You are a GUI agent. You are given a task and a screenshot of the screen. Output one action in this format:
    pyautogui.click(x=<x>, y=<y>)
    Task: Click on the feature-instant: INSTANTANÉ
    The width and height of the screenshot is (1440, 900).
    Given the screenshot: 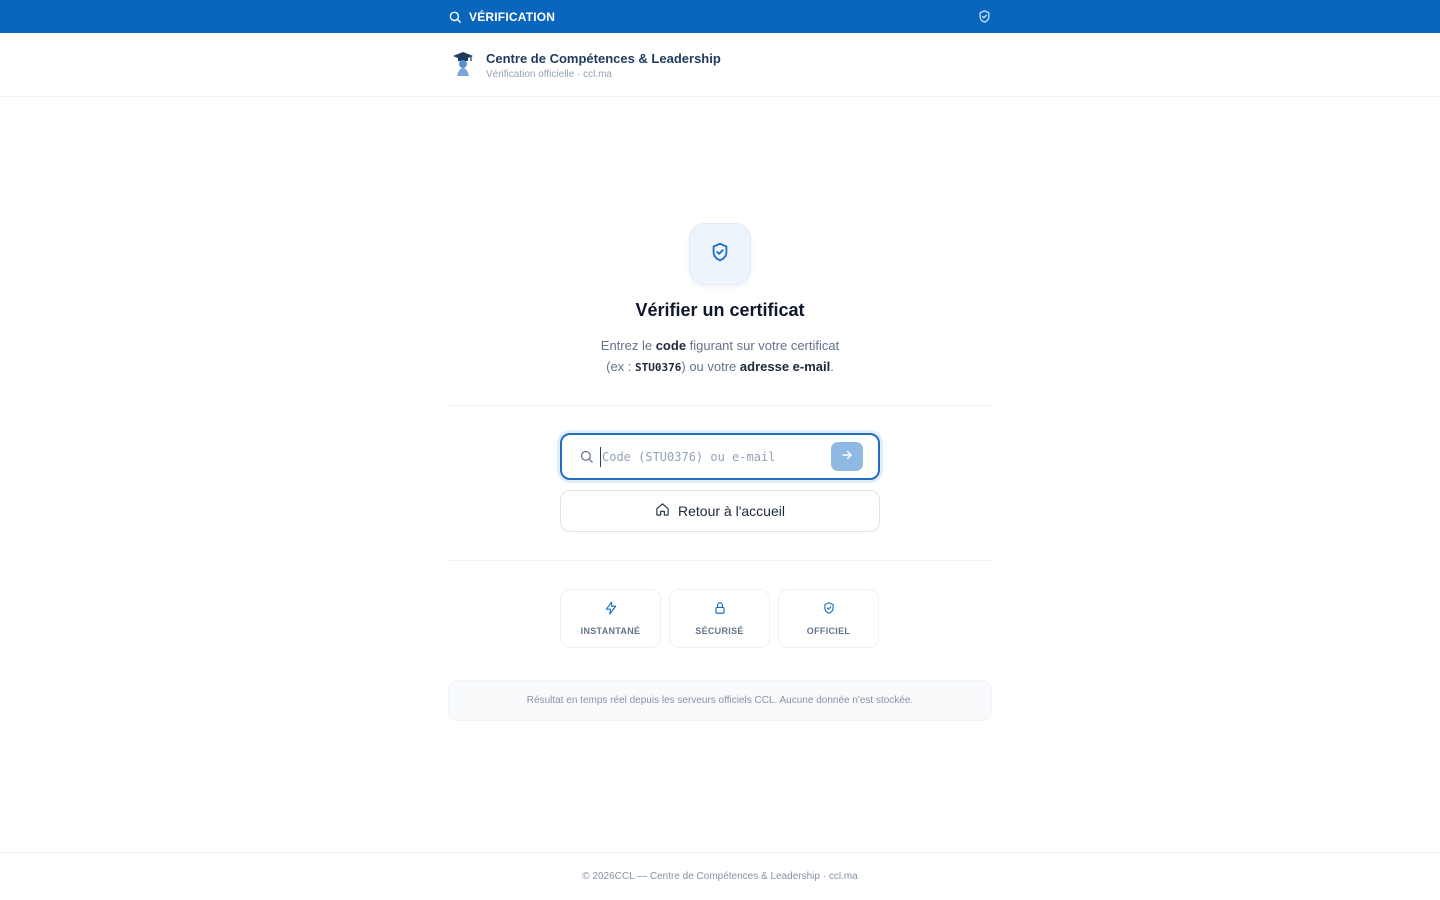 What is the action you would take?
    pyautogui.click(x=610, y=618)
    